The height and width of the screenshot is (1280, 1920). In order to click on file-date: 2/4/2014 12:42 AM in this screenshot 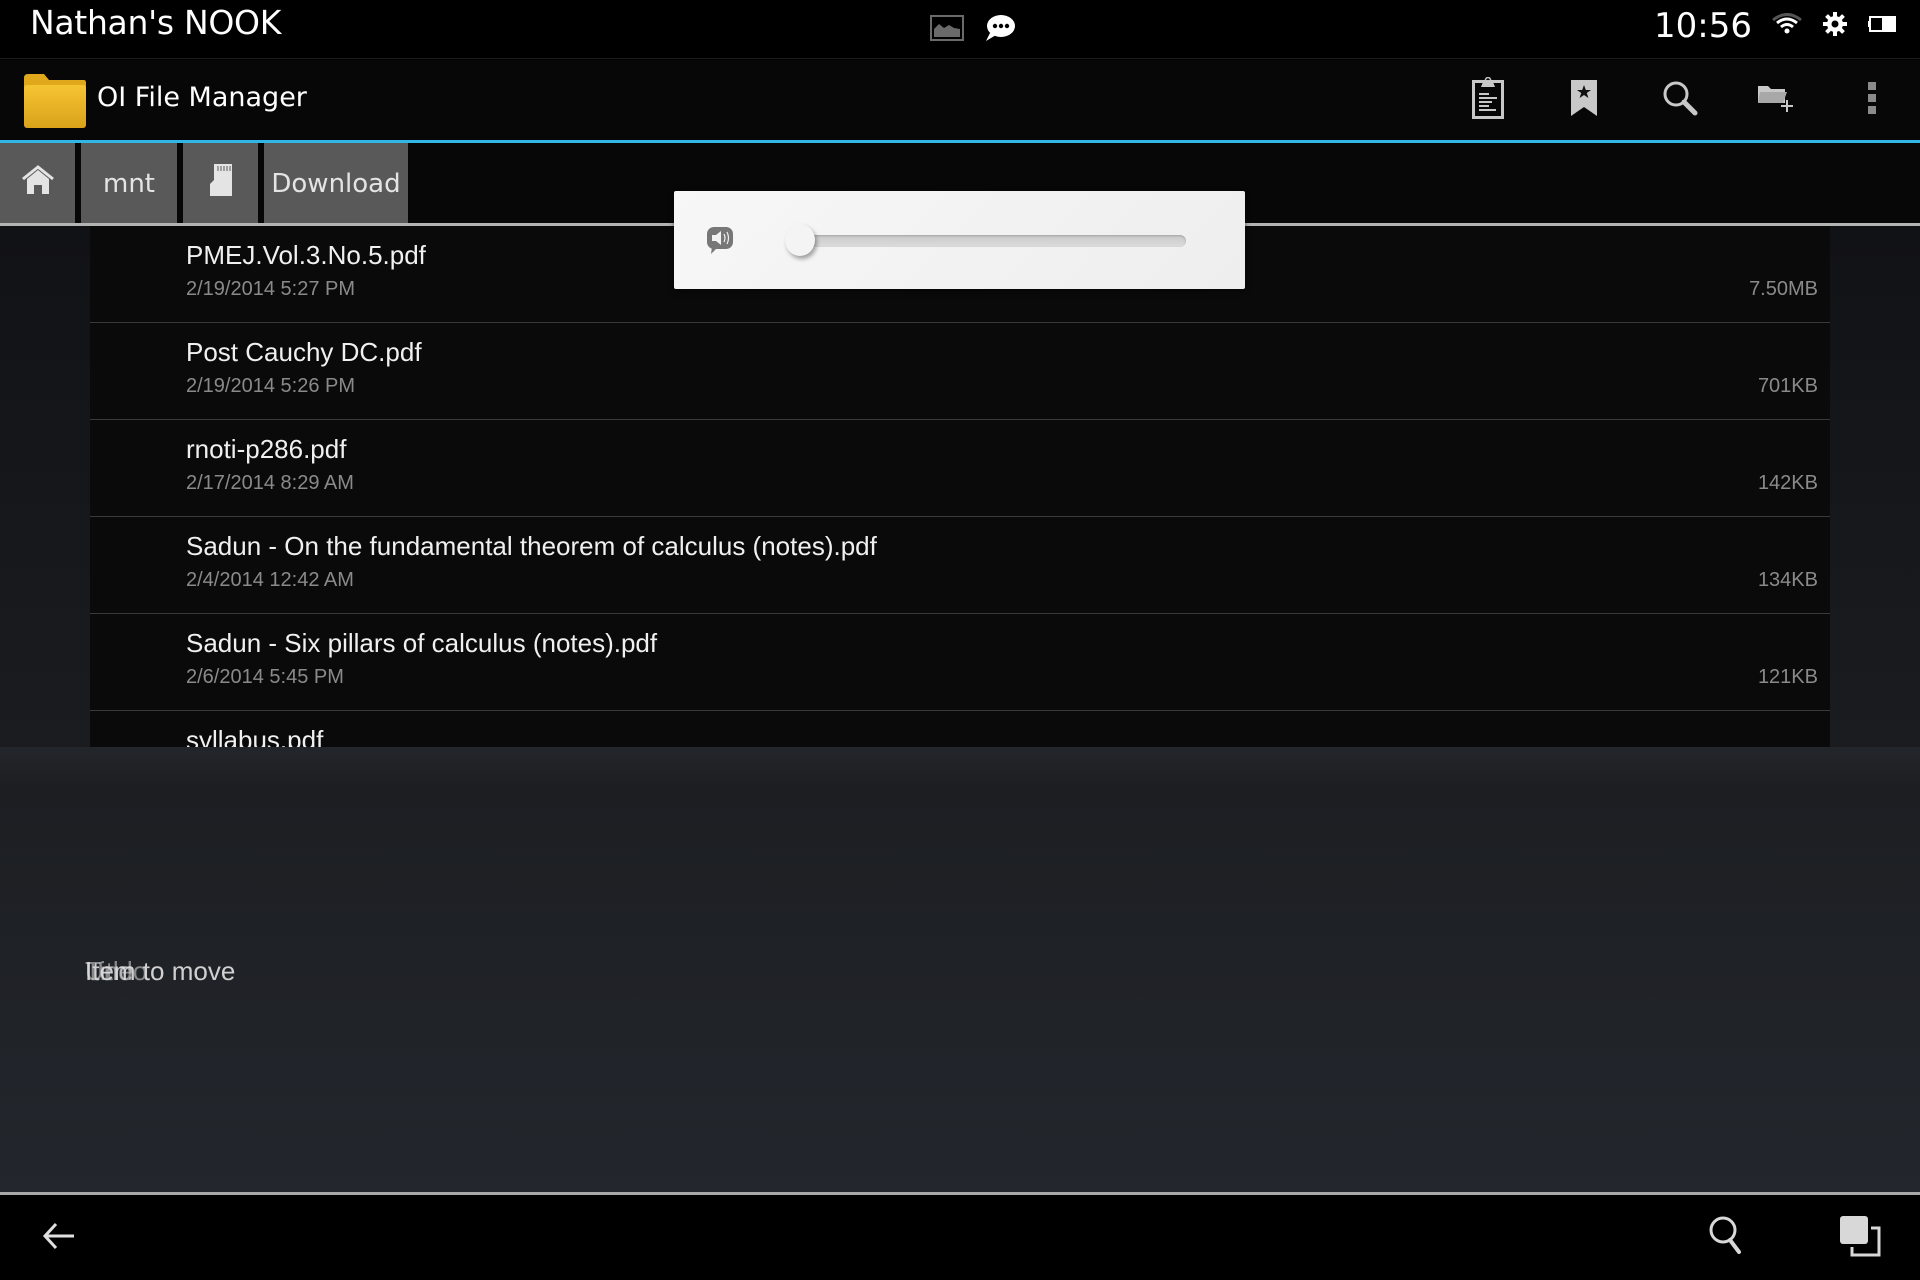, I will do `click(270, 580)`.